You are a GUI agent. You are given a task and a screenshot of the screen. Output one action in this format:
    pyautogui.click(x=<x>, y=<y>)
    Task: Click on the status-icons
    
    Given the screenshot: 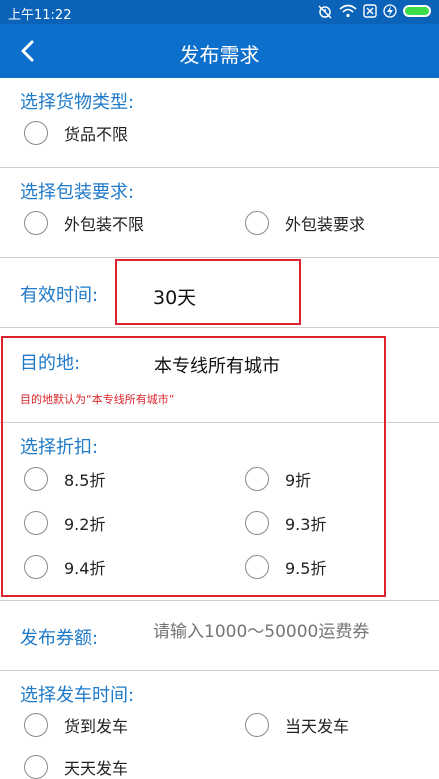 What is the action you would take?
    pyautogui.click(x=374, y=11)
    